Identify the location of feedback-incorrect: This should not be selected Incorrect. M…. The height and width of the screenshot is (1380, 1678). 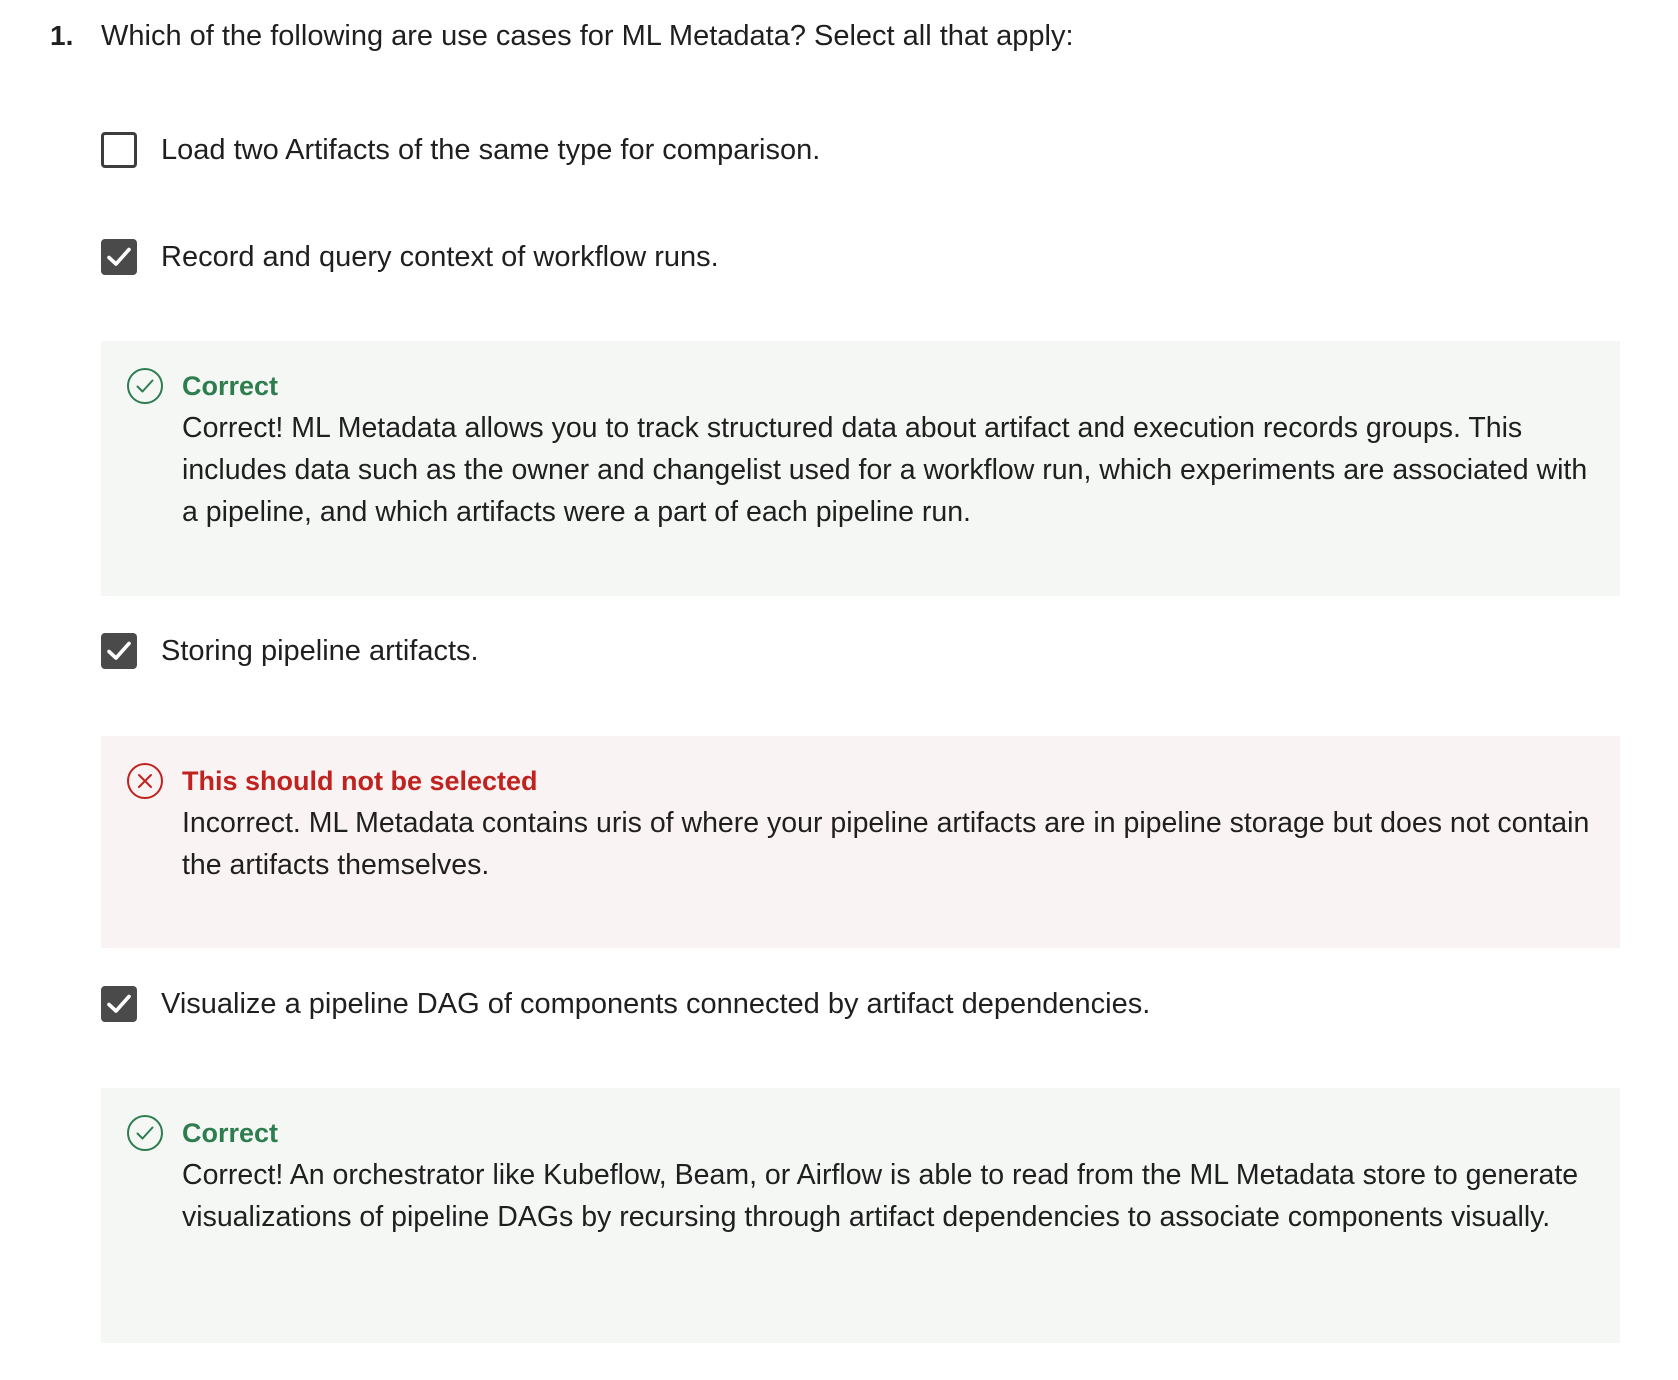
(860, 842).